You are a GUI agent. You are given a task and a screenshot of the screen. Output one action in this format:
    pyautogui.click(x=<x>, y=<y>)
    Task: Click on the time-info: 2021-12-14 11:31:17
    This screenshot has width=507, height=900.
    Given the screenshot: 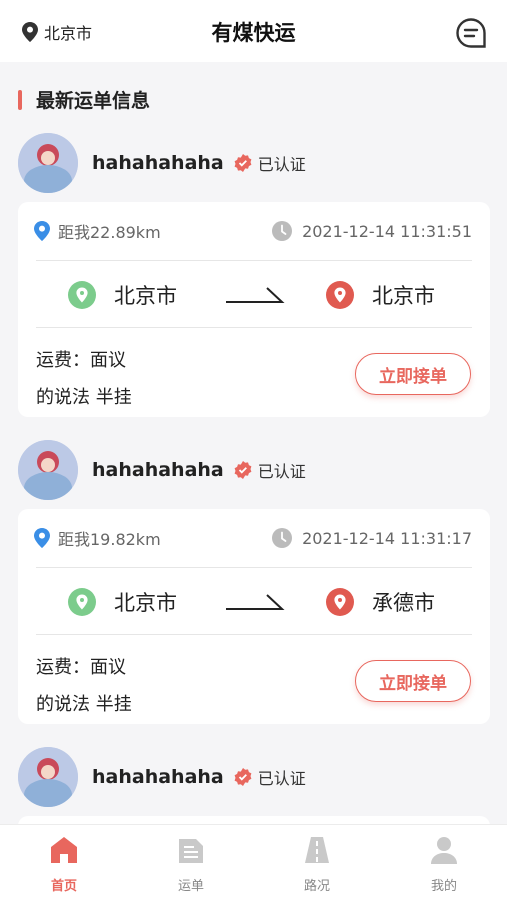 What is the action you would take?
    pyautogui.click(x=372, y=538)
    